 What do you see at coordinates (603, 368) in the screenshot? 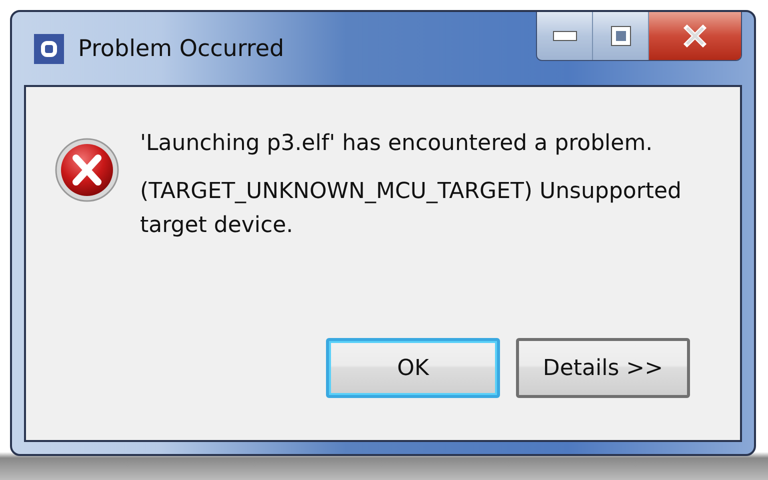
I see `dialog-button: Details >>` at bounding box center [603, 368].